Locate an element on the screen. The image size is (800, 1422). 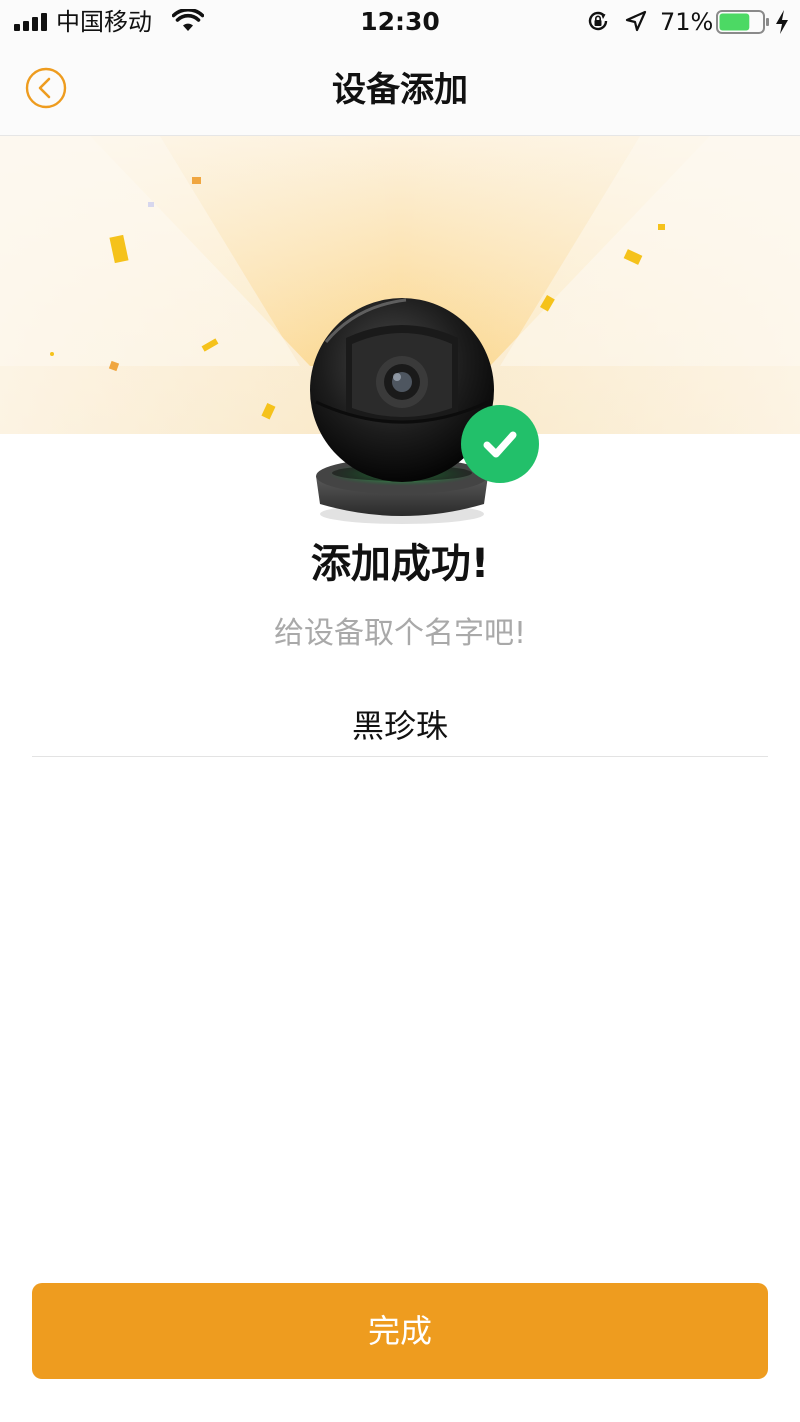
done-button: 完成 is located at coordinates (400, 1331).